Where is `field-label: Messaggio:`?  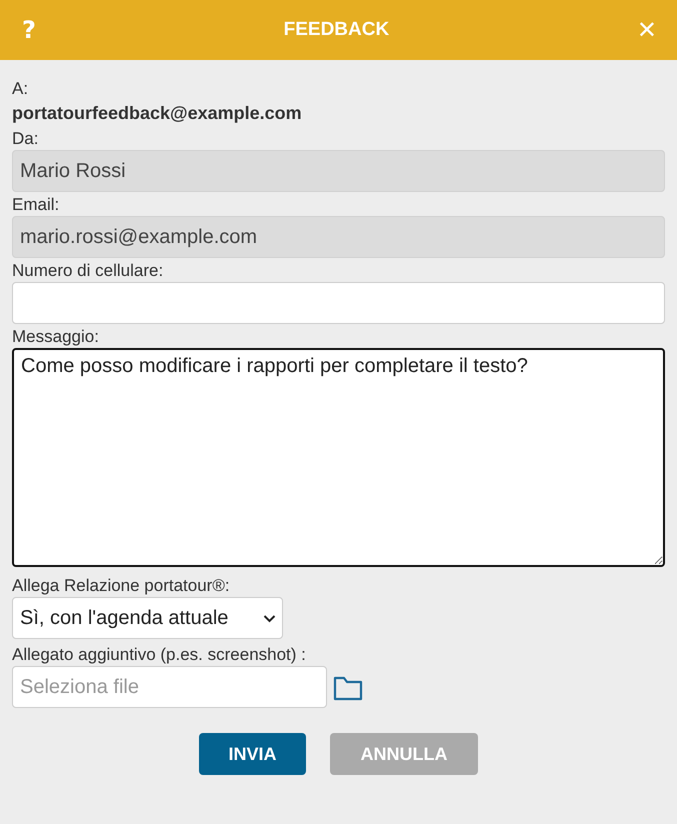
field-label: Messaggio: is located at coordinates (56, 337).